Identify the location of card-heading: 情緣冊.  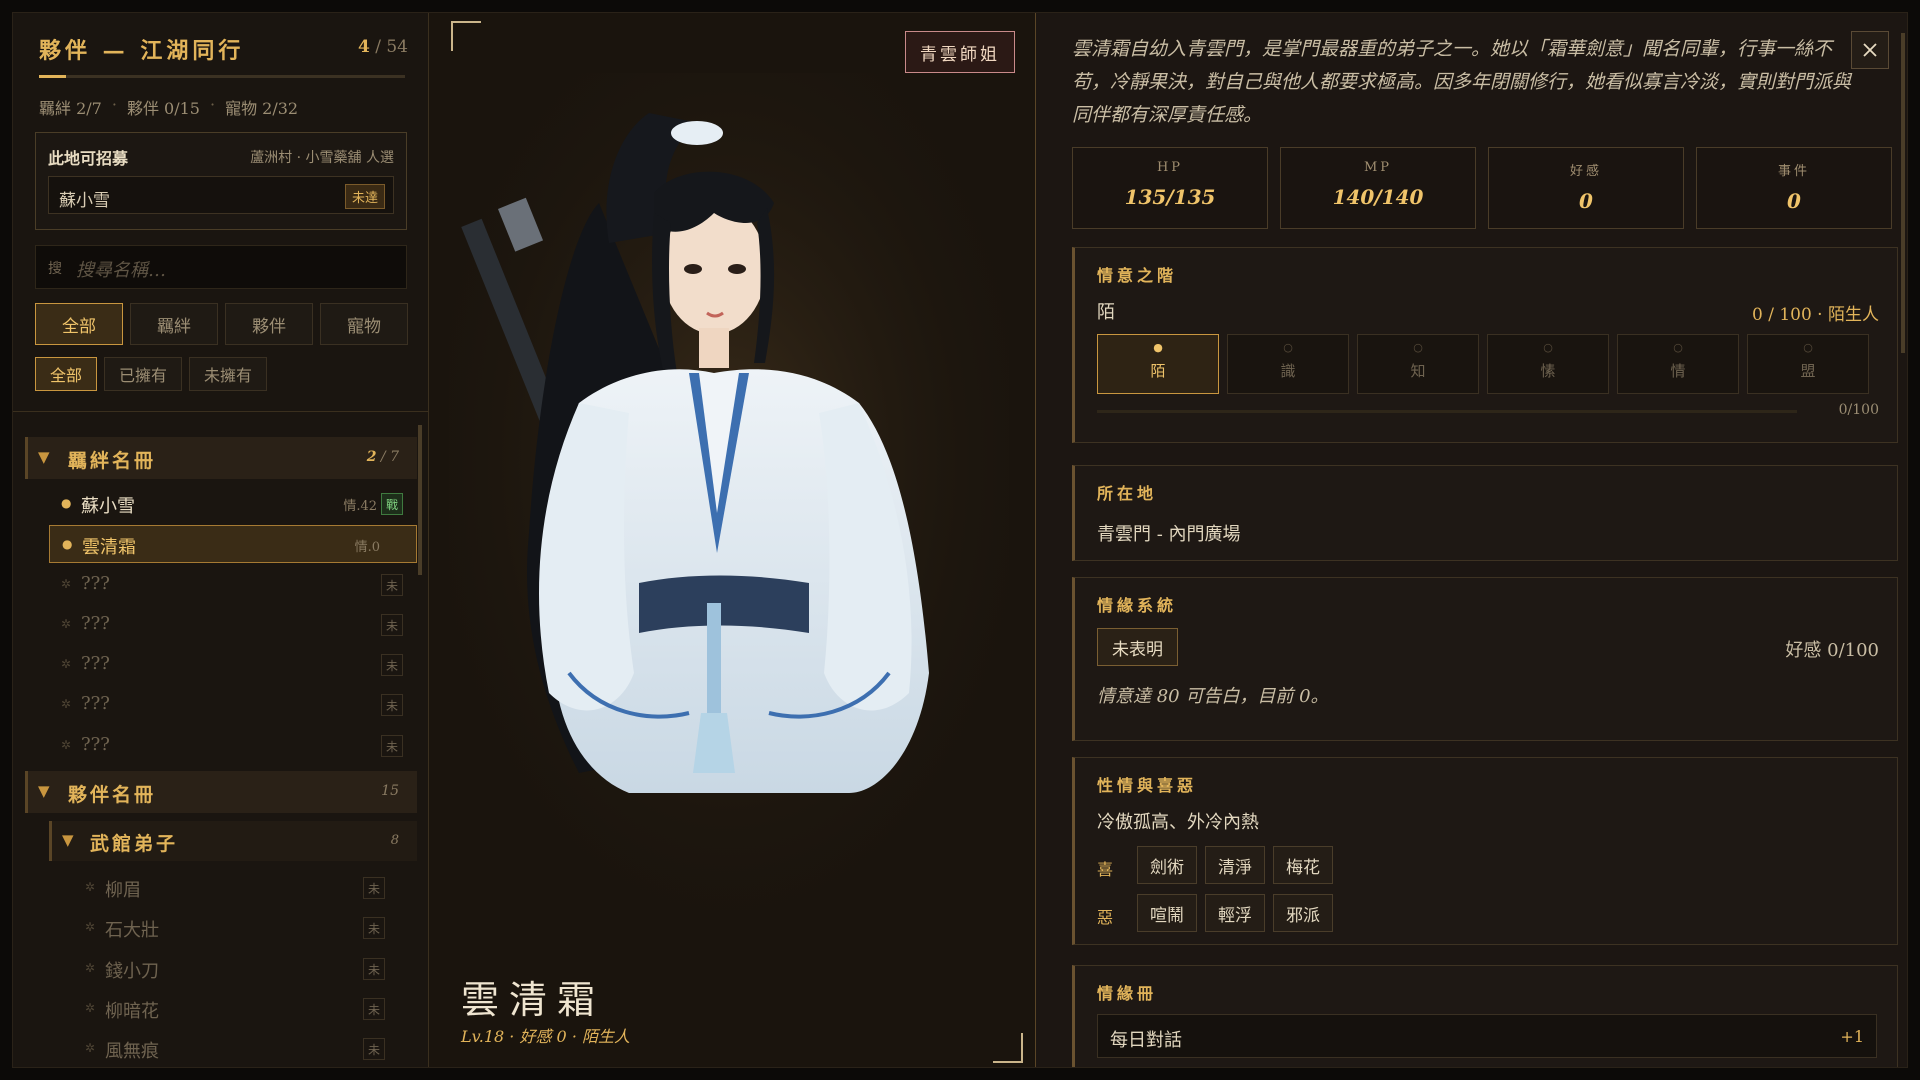
(1127, 993).